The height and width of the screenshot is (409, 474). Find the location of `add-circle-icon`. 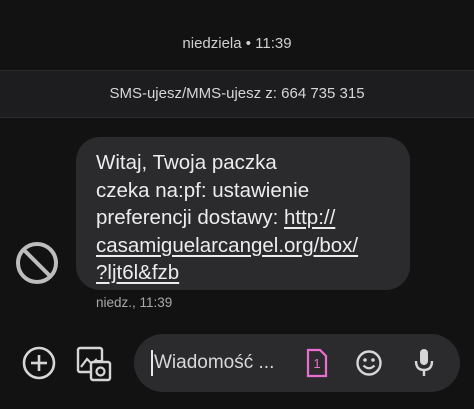

add-circle-icon is located at coordinates (39, 363).